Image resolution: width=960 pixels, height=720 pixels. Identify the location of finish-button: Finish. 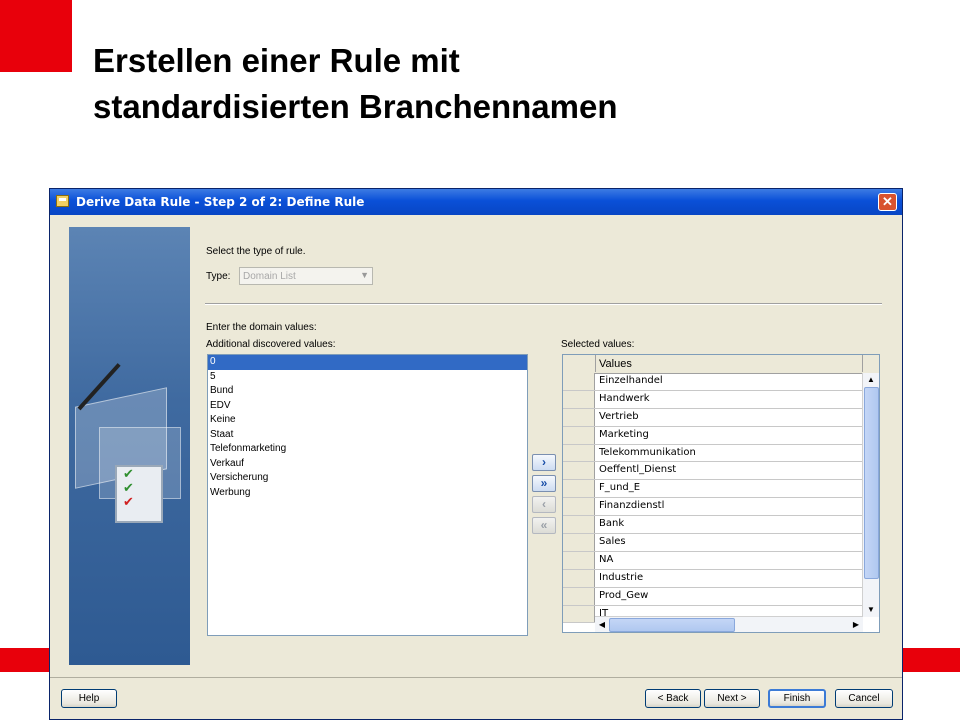
(797, 698).